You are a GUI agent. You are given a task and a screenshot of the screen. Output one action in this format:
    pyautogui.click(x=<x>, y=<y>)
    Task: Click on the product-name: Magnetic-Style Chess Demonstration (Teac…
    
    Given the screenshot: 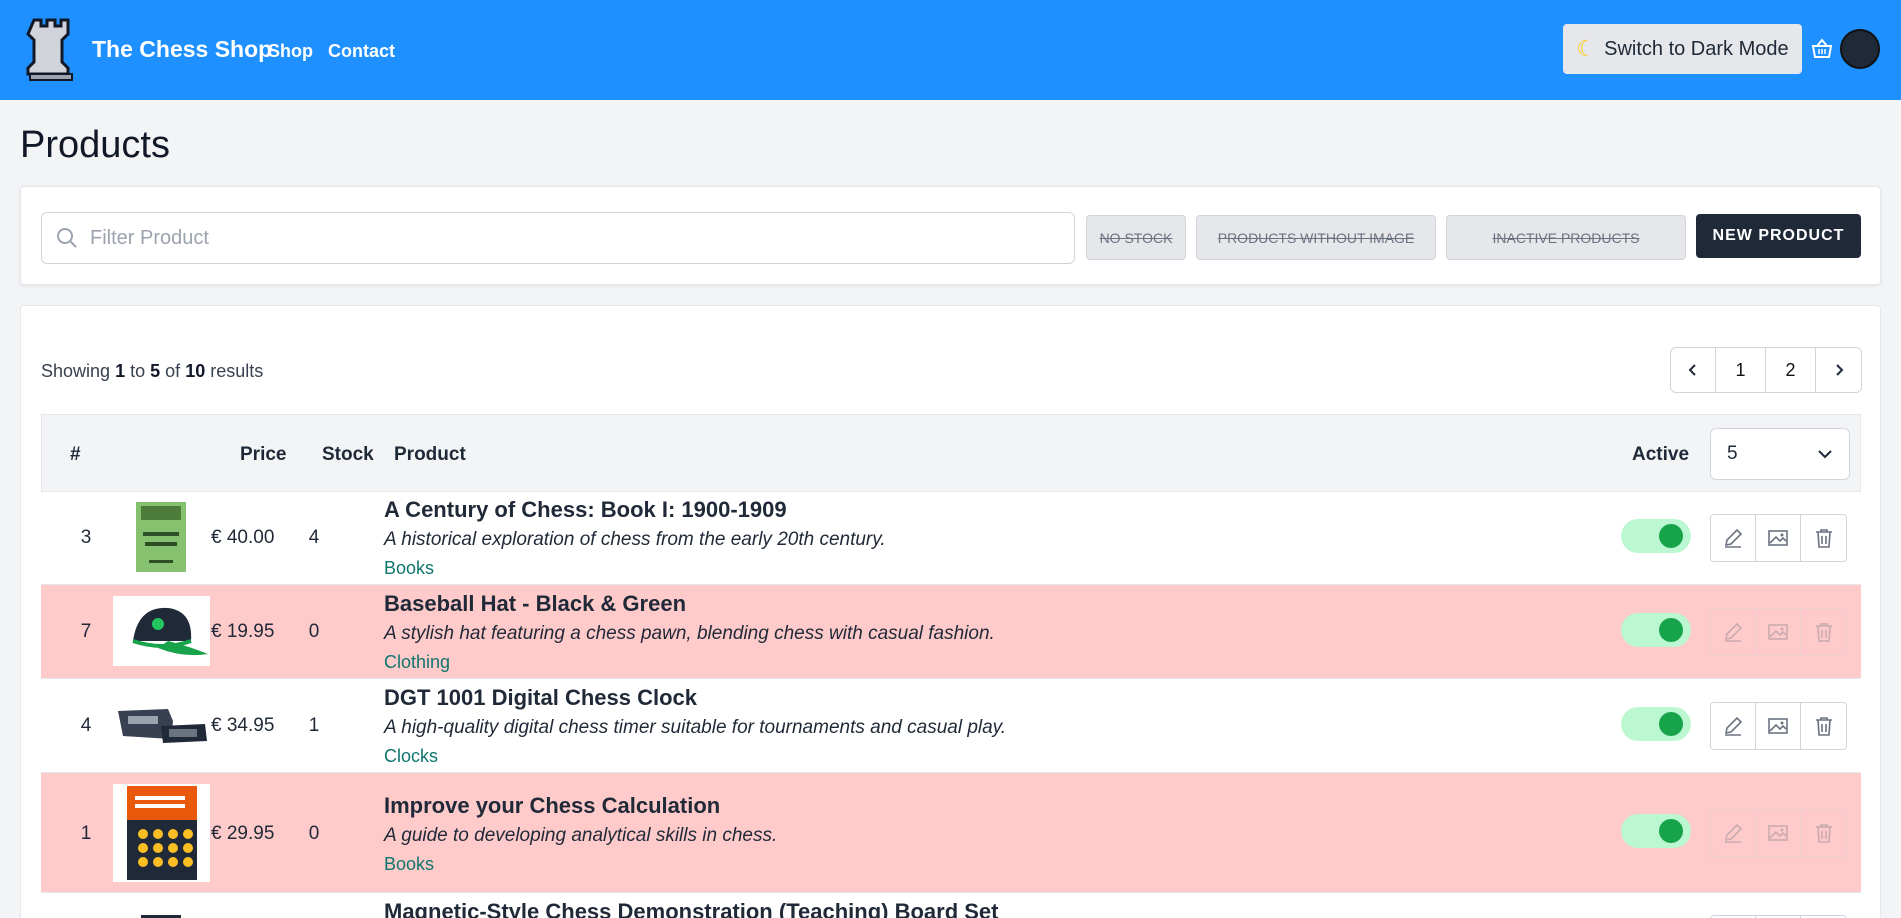 What is the action you would take?
    pyautogui.click(x=691, y=908)
    